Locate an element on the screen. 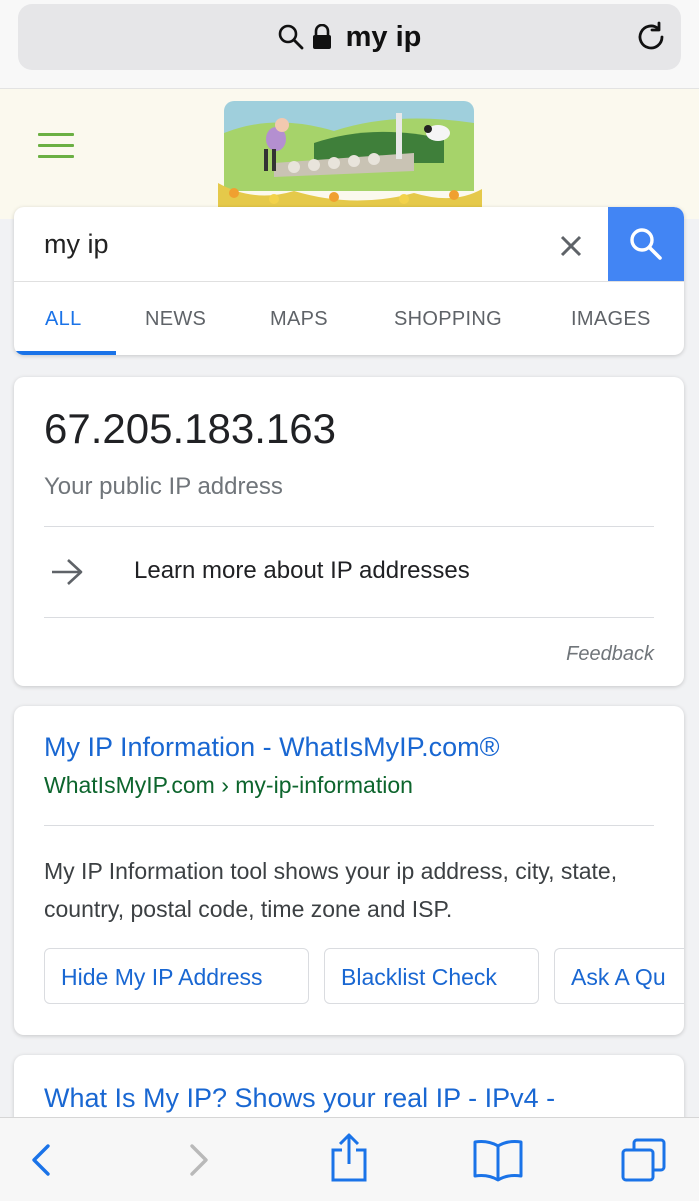  hamburger-menu-icon is located at coordinates (56, 146).